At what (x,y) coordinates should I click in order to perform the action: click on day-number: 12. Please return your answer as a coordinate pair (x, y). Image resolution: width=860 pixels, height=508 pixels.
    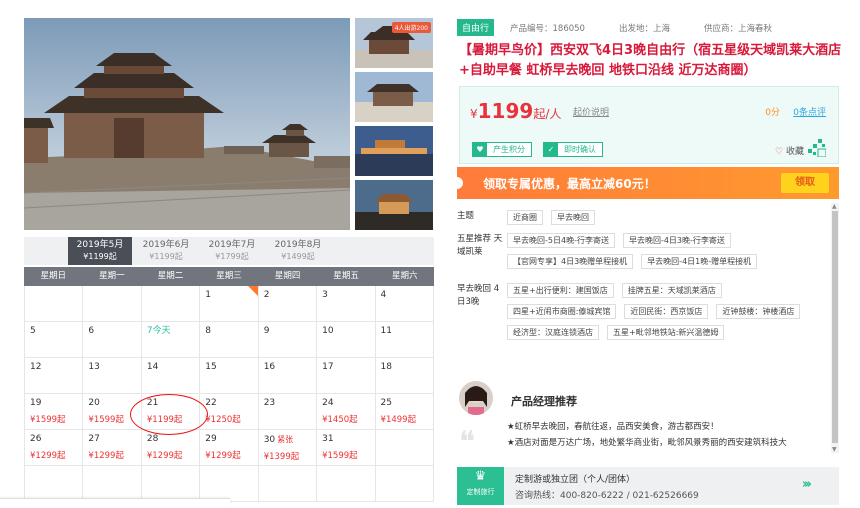
    Looking at the image, I should click on (56, 367).